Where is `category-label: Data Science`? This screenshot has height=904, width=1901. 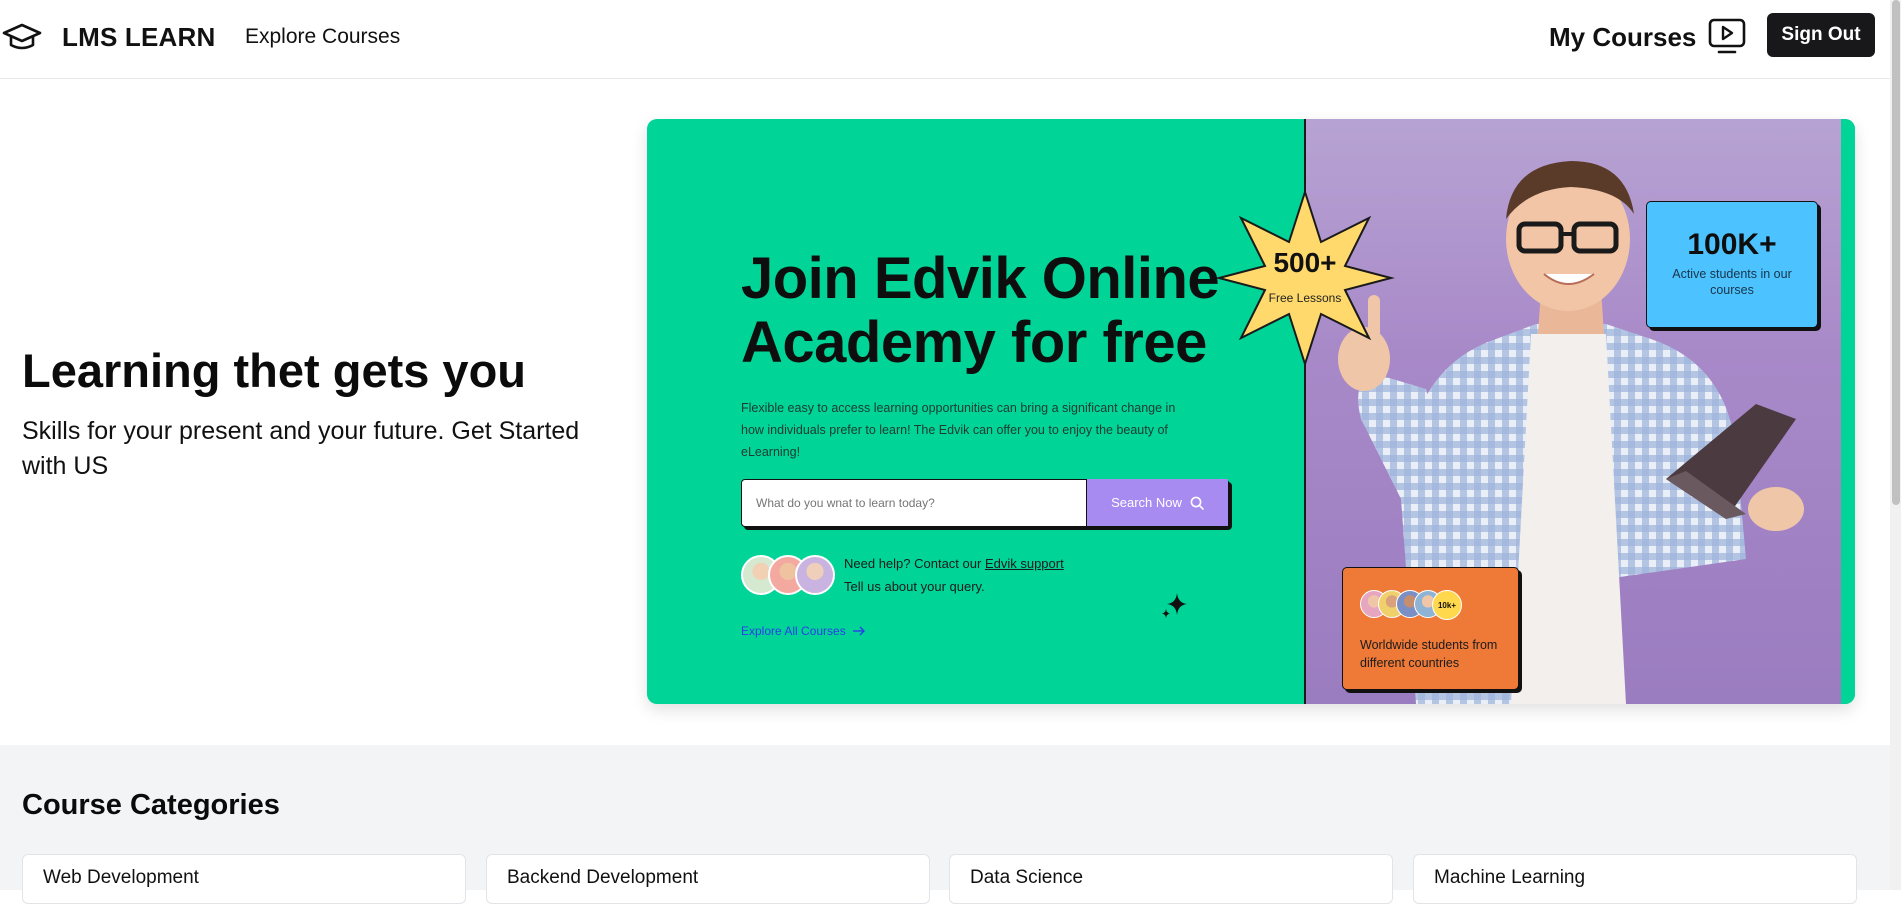
category-label: Data Science is located at coordinates (1027, 877).